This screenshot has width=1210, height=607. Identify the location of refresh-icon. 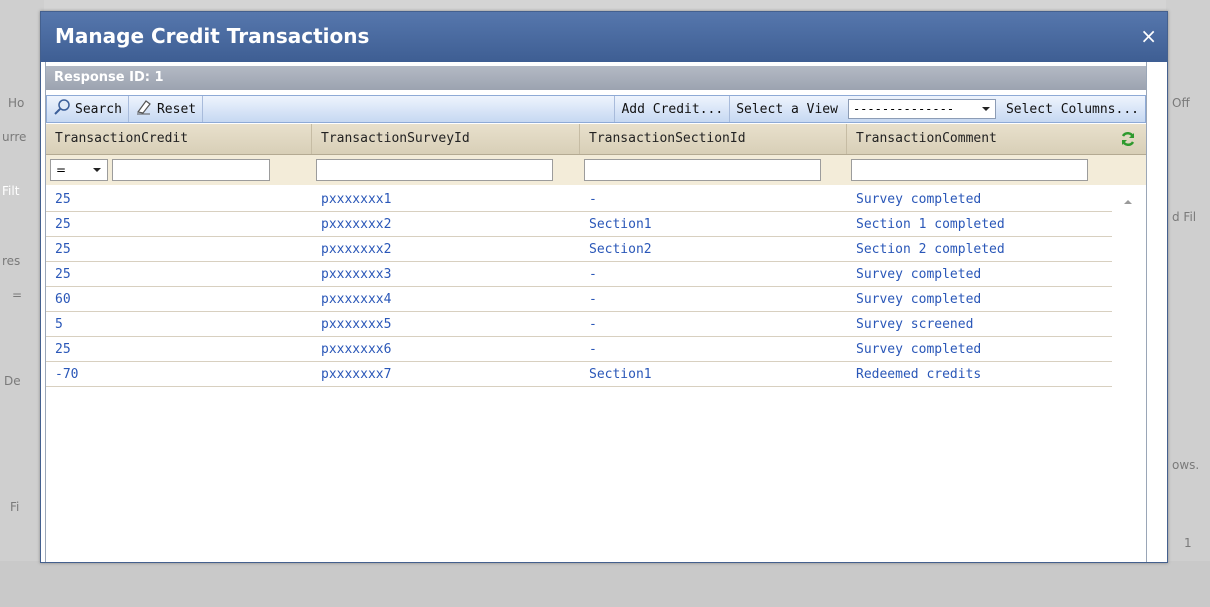
(1128, 141).